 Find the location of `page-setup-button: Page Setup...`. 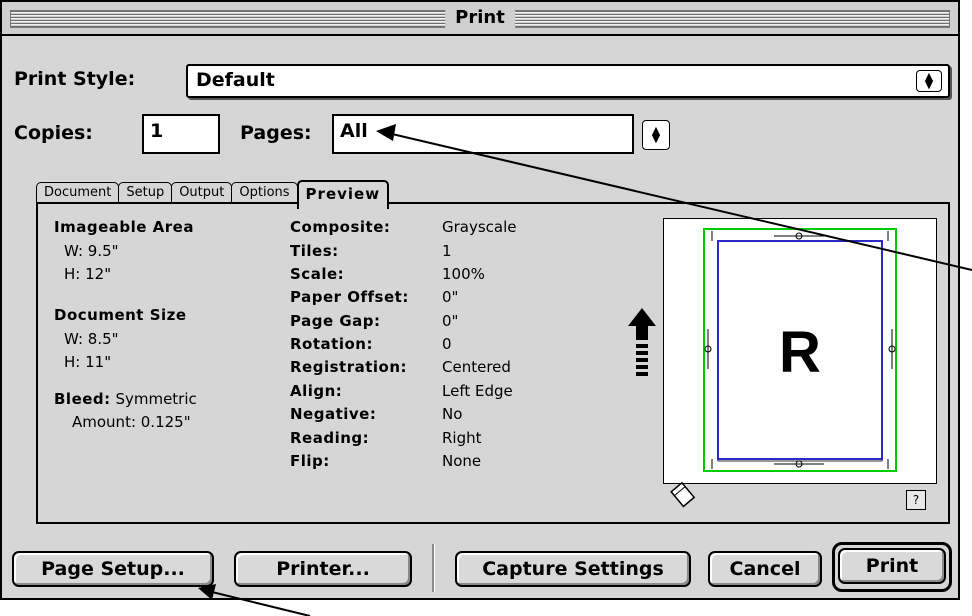

page-setup-button: Page Setup... is located at coordinates (113, 569).